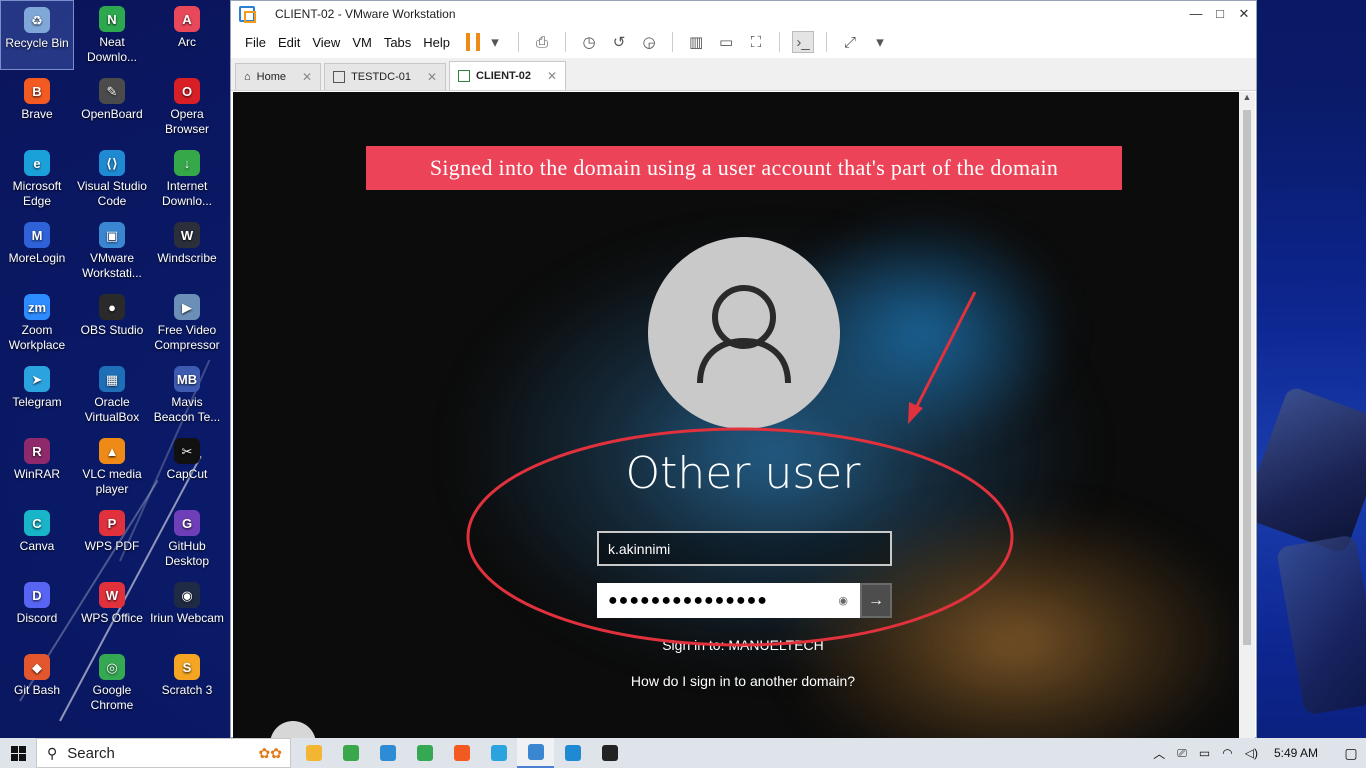 The width and height of the screenshot is (1366, 768). What do you see at coordinates (187, 258) in the screenshot?
I see `desktop-icon-label: Windscribe` at bounding box center [187, 258].